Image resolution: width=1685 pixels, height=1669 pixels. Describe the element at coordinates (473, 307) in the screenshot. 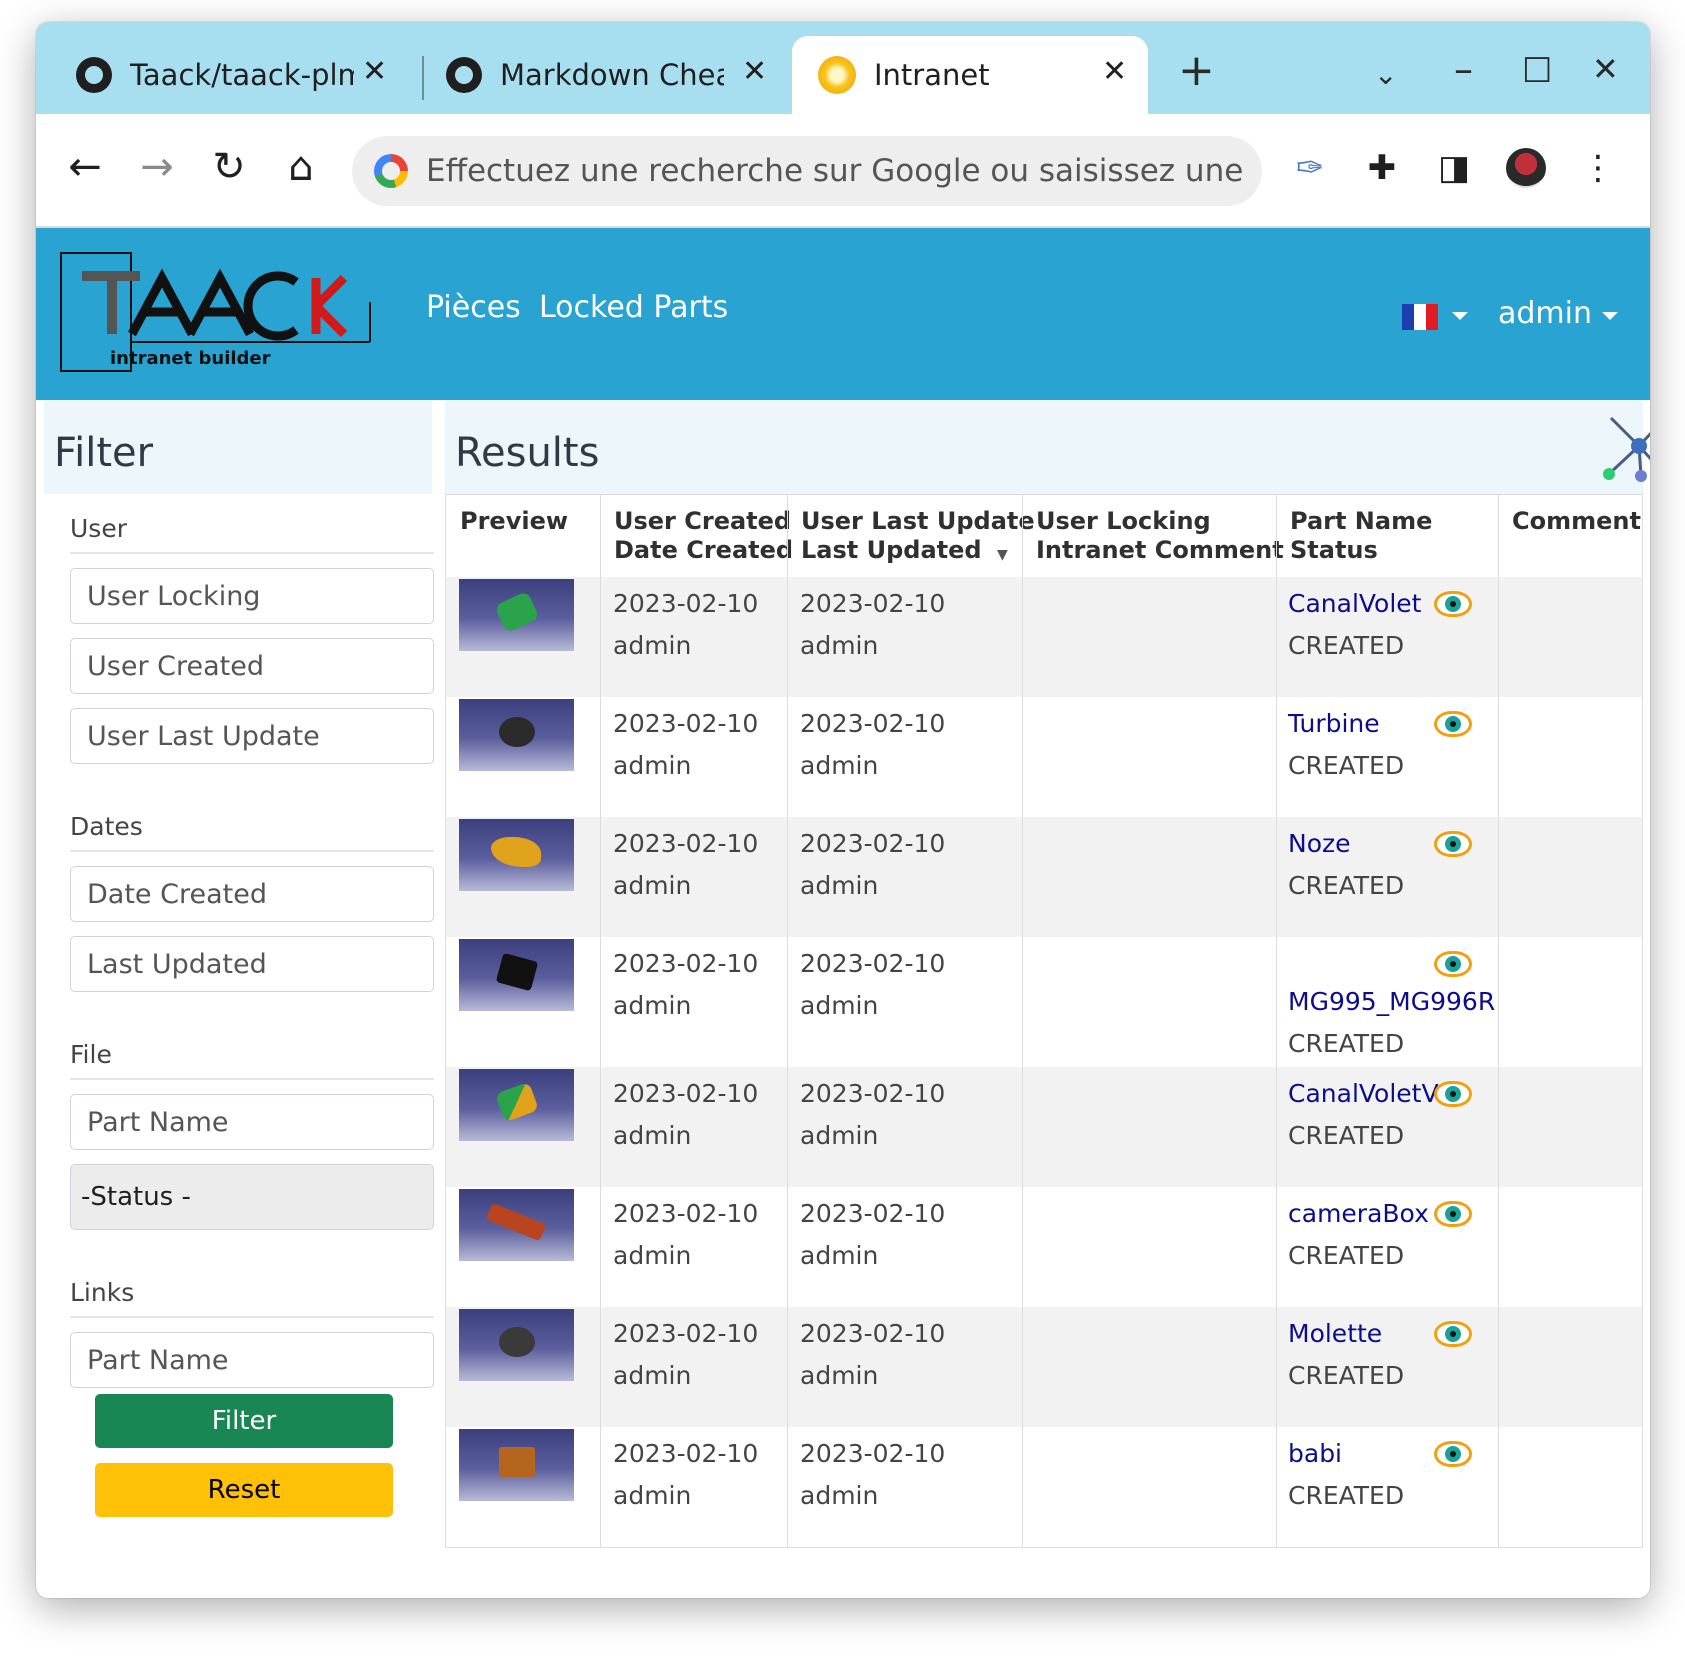

I see `nav-pieces: Pièces` at that location.